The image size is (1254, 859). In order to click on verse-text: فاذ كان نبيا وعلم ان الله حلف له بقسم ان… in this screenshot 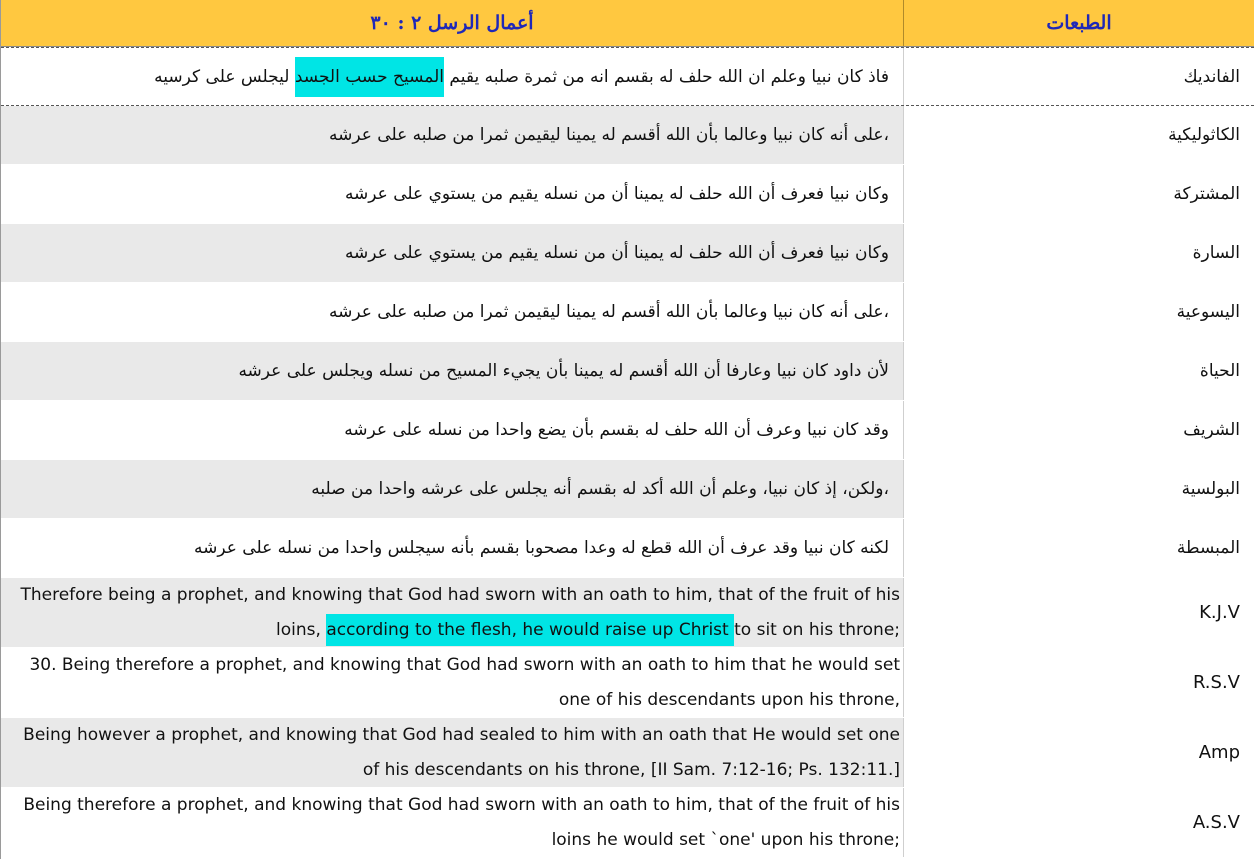, I will do `click(521, 76)`.